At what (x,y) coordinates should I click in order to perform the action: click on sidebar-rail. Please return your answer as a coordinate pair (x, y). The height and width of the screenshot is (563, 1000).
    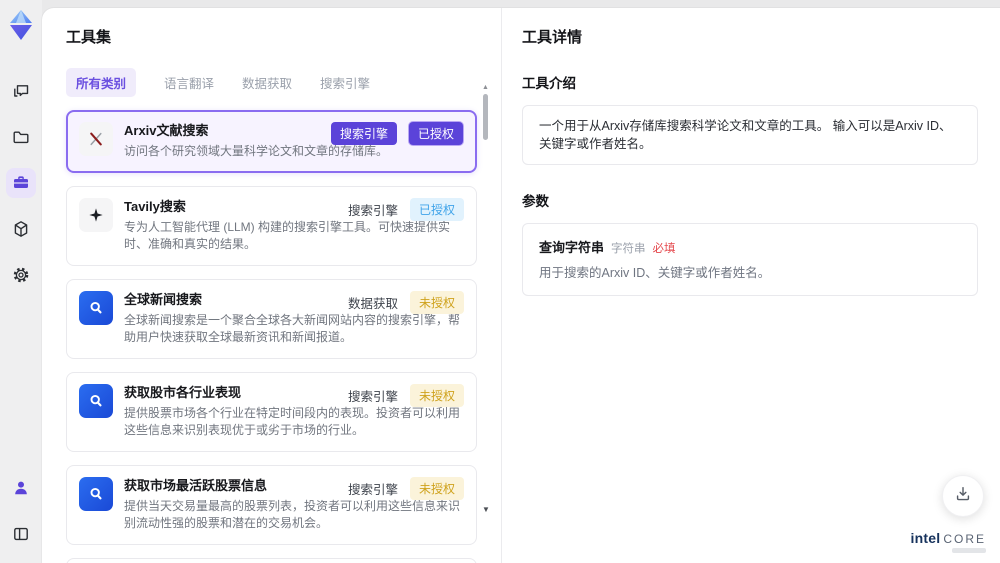
    Looking at the image, I should click on (21, 281).